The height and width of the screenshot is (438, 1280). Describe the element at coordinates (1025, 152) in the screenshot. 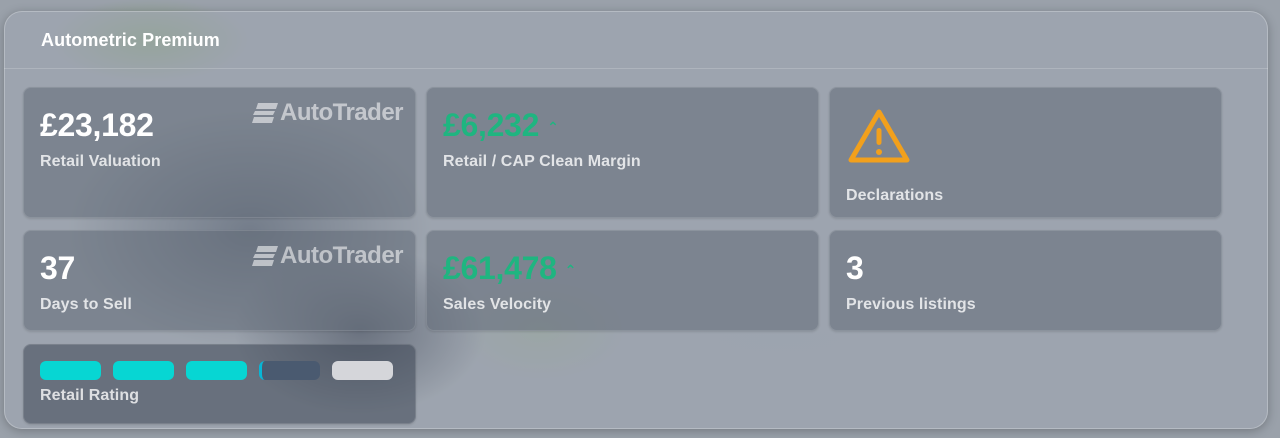

I see `declarations-card: Declarations` at that location.